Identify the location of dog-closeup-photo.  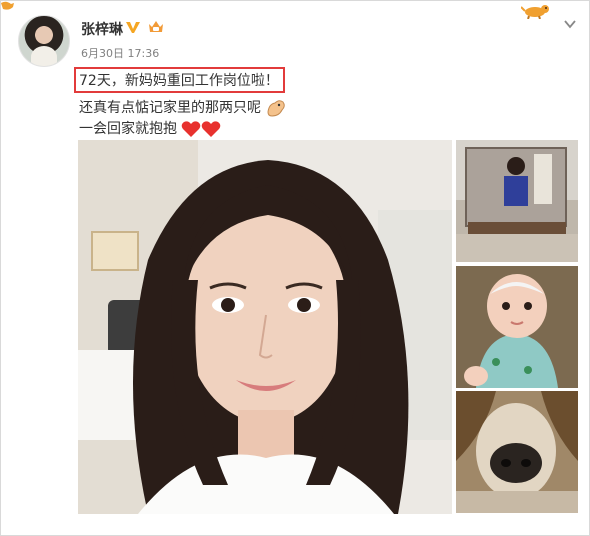
(517, 452).